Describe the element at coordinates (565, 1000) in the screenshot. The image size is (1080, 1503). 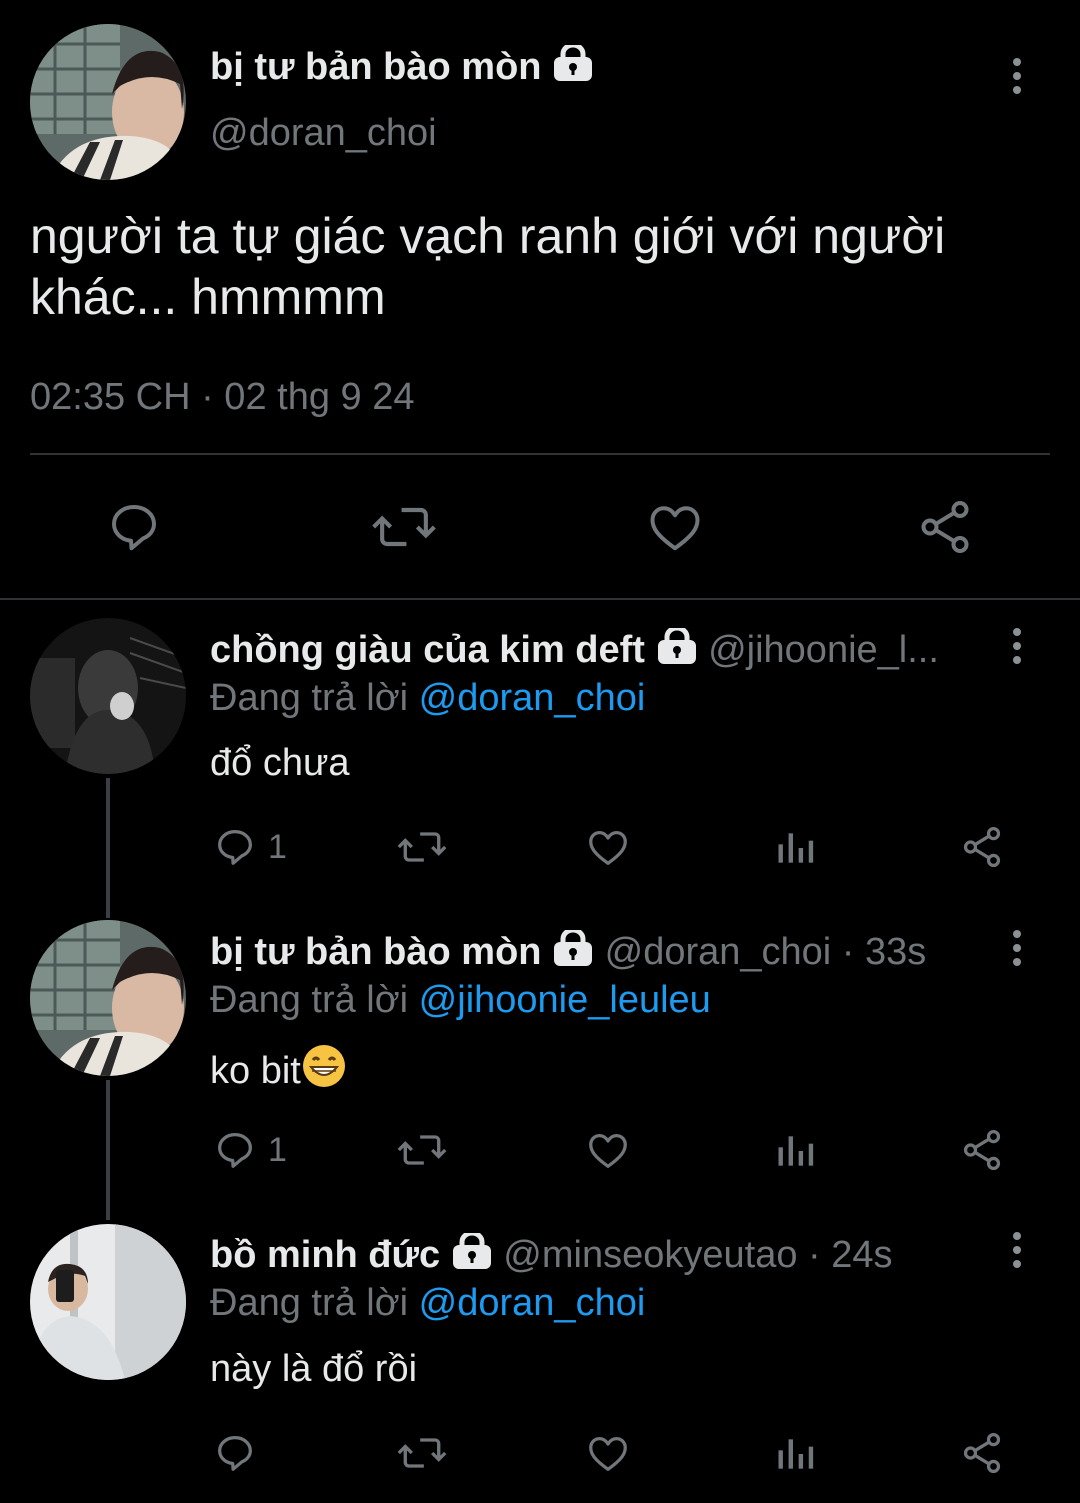
I see `mention-link: @jihoonie_leuleu` at that location.